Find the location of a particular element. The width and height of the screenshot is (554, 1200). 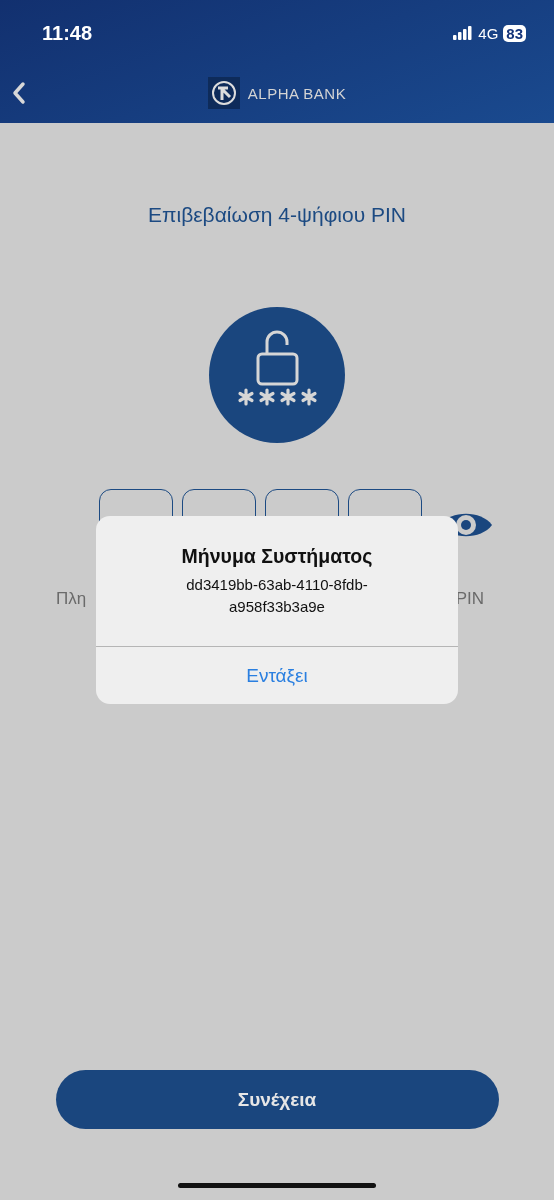

brand-name: ALPHA BANK is located at coordinates (297, 93).